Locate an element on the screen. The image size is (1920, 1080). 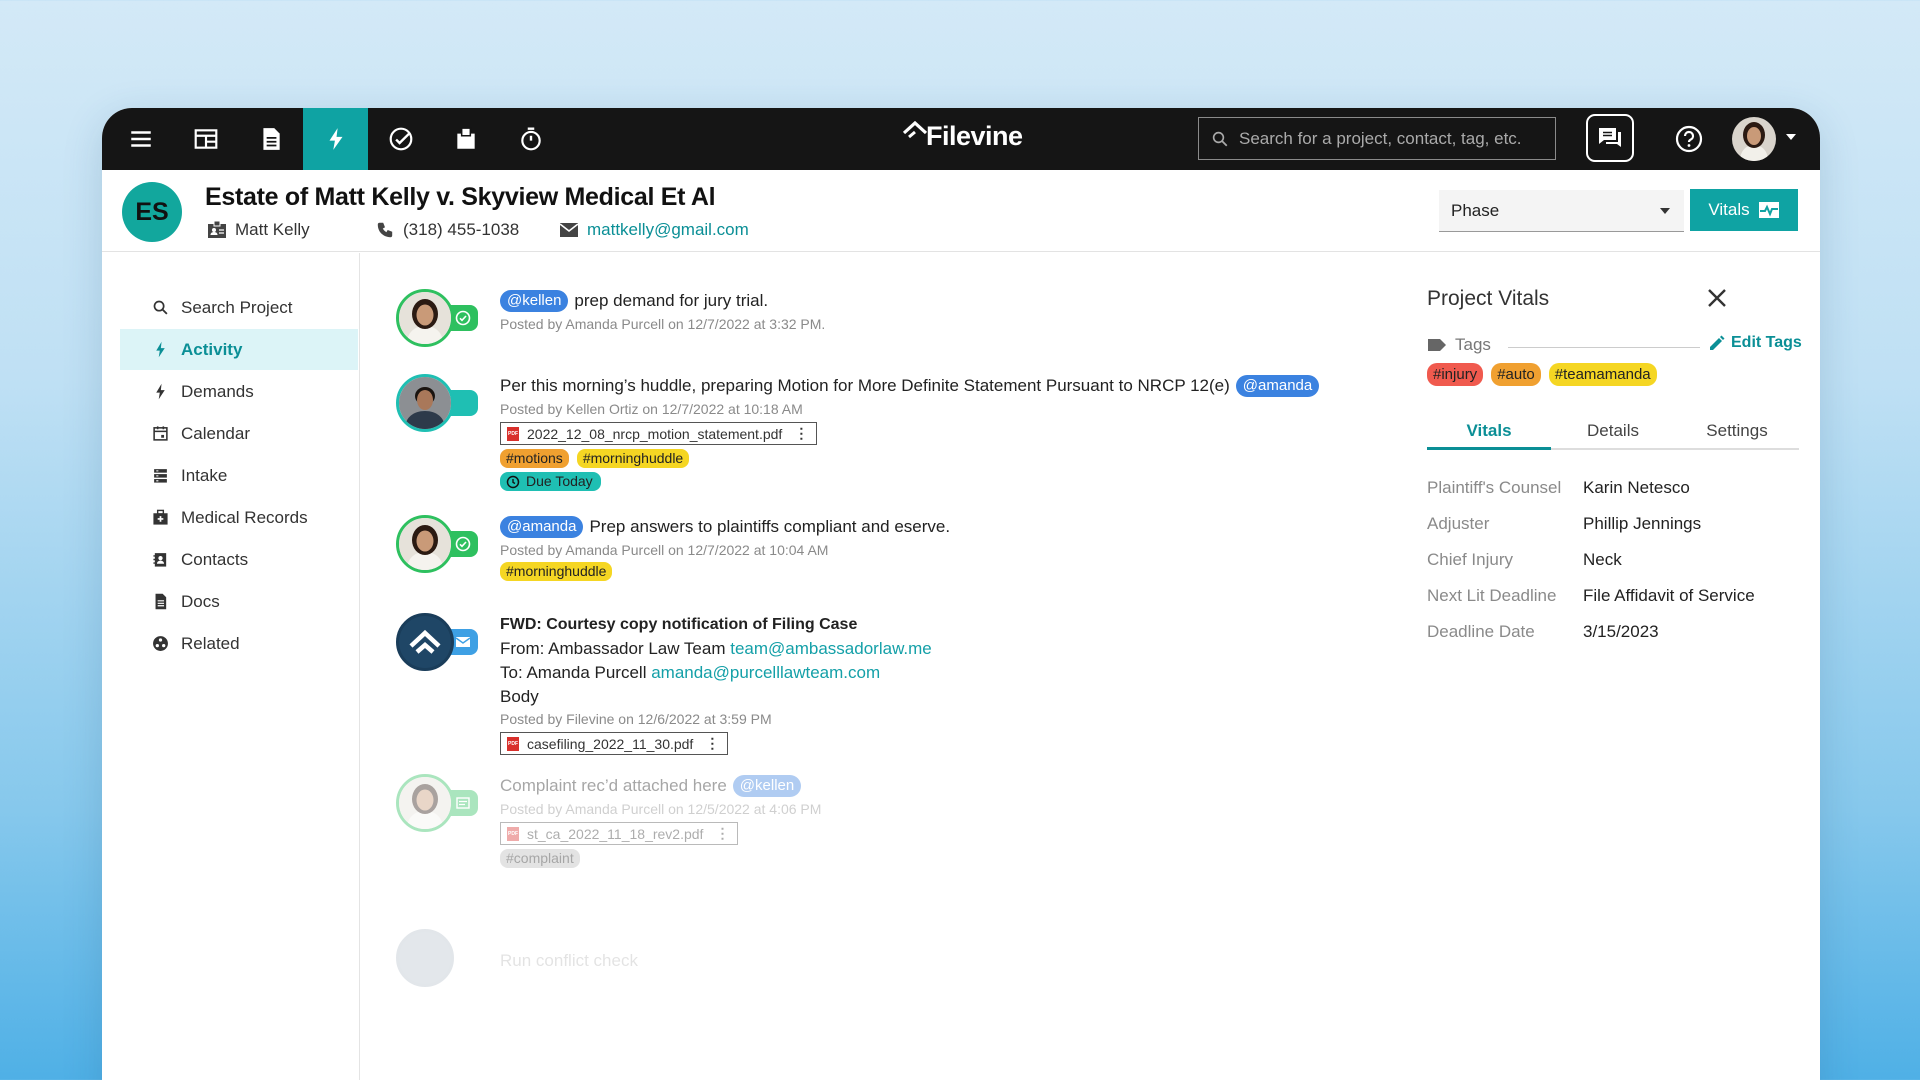
email-to-address: amanda@purcelllawteam.com is located at coordinates (765, 672).